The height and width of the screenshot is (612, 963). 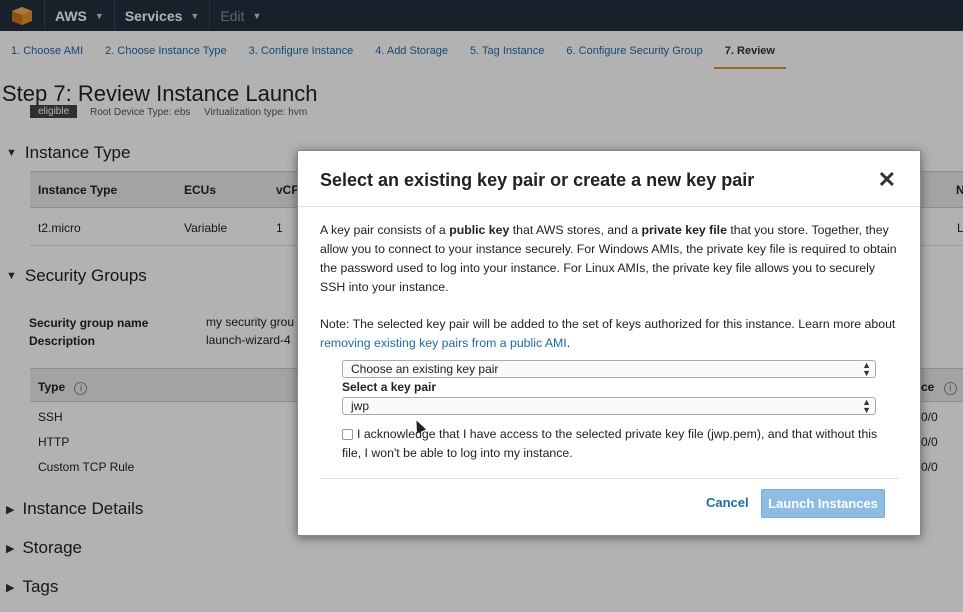 What do you see at coordinates (684, 230) in the screenshot?
I see `private-key-file-term: private key file` at bounding box center [684, 230].